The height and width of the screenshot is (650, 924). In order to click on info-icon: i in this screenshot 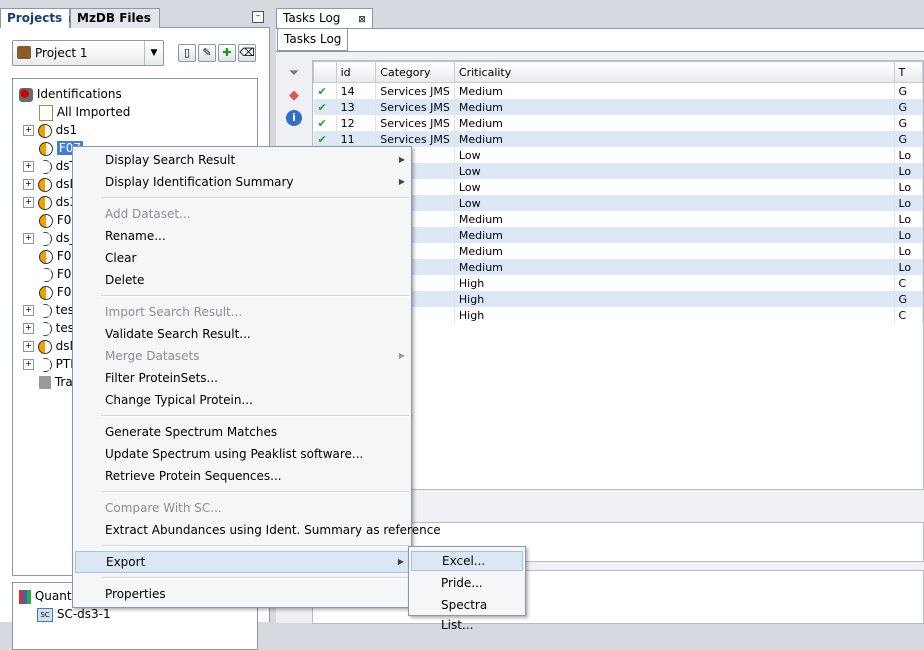, I will do `click(294, 118)`.